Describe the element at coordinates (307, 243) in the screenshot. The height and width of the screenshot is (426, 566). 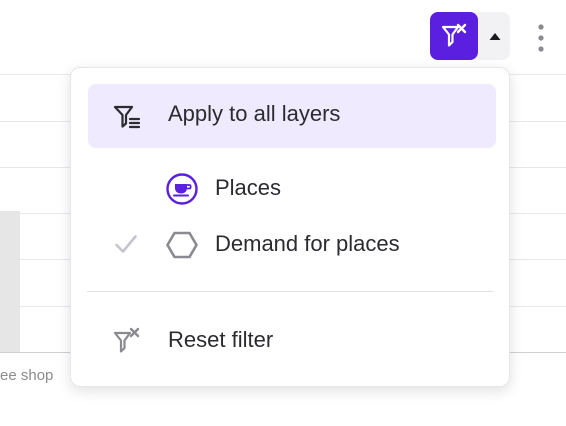
I see `layer-label-demand-for-places: Demand for places` at that location.